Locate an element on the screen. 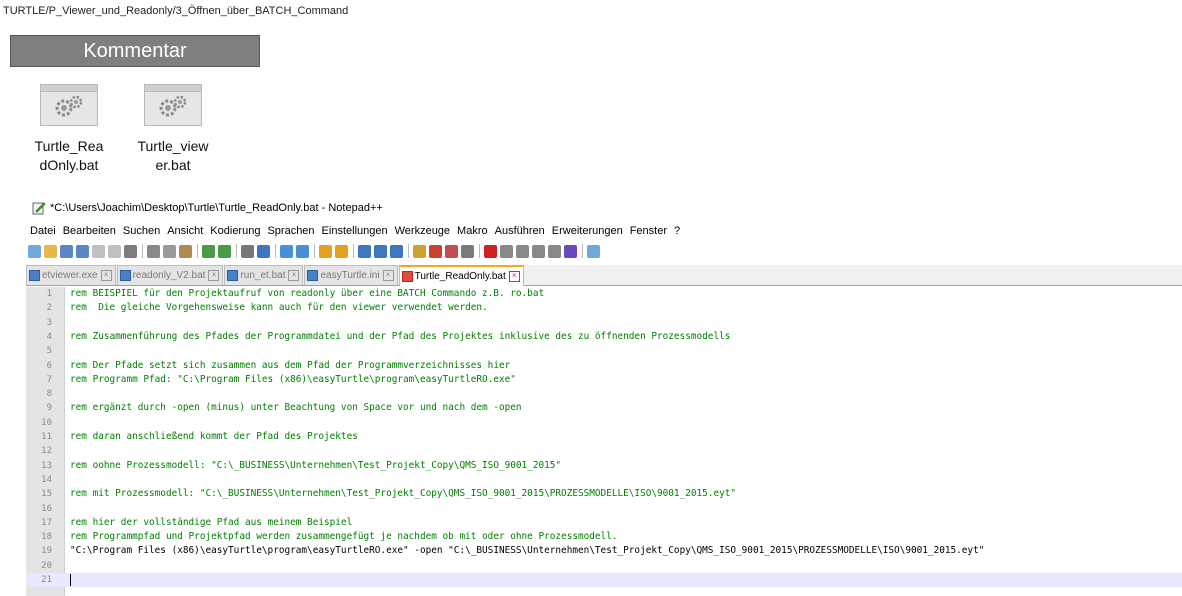 Image resolution: width=1182 pixels, height=596 pixels. redo-icon is located at coordinates (224, 251).